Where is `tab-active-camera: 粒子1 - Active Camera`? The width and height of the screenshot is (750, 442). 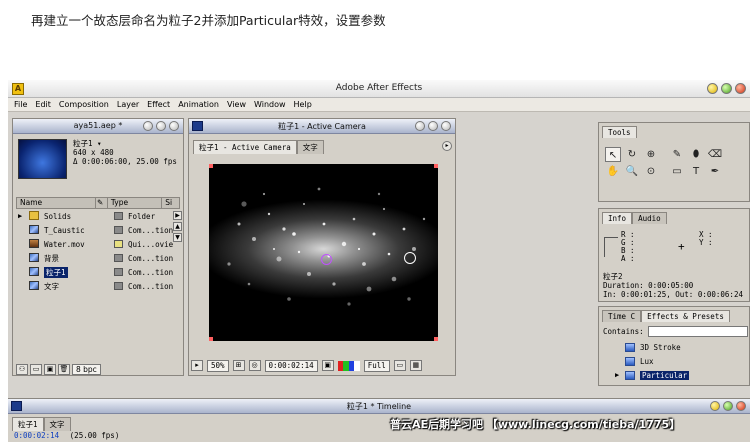 tab-active-camera: 粒子1 - Active Camera is located at coordinates (245, 147).